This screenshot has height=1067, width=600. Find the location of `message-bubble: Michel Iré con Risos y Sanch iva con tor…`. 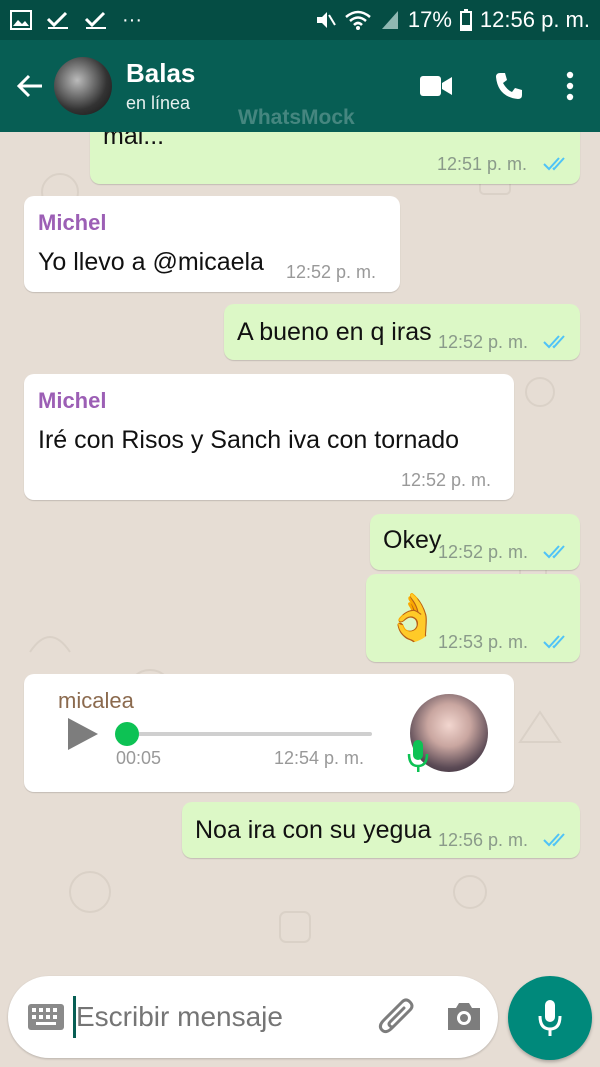

message-bubble: Michel Iré con Risos y Sanch iva con tor… is located at coordinates (269, 437).